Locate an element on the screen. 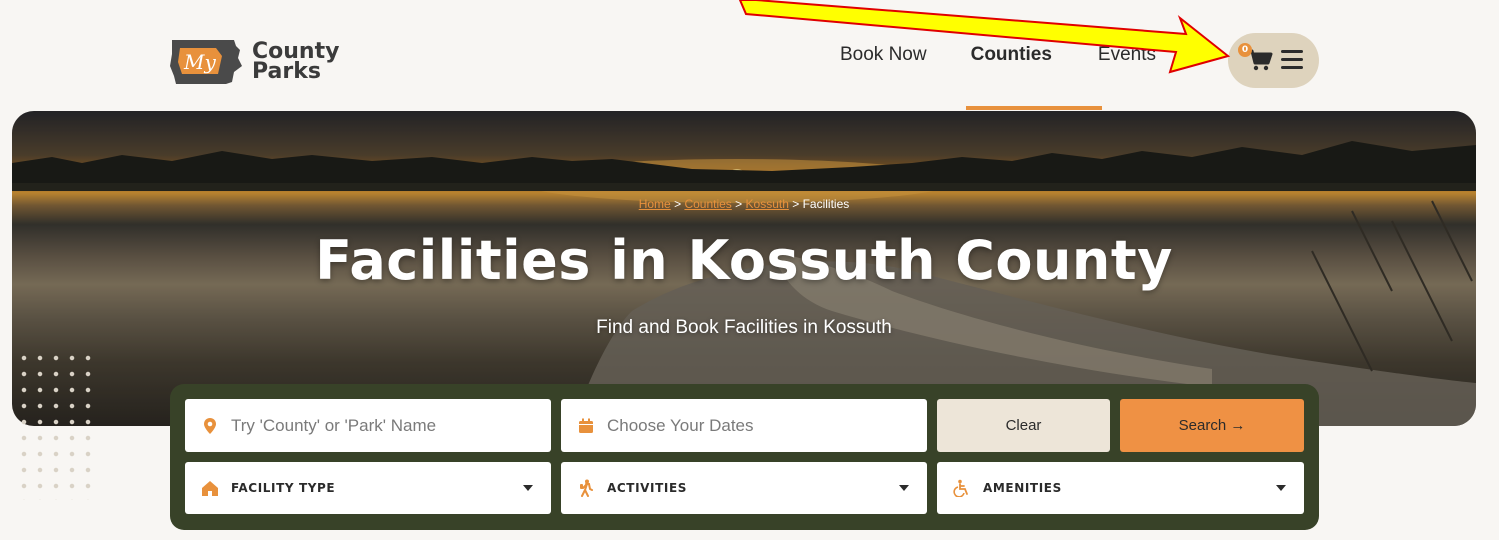 The width and height of the screenshot is (1499, 540). cart-count-badge: 0 is located at coordinates (1245, 50).